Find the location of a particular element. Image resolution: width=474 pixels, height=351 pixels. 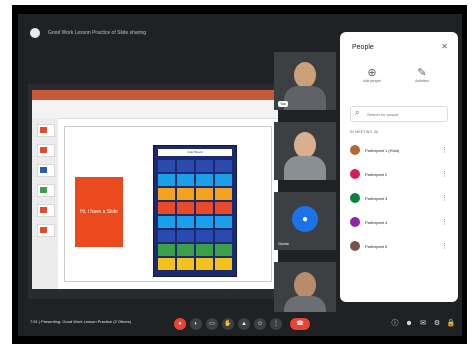

add-person-icon: ⊕ is located at coordinates (372, 73).